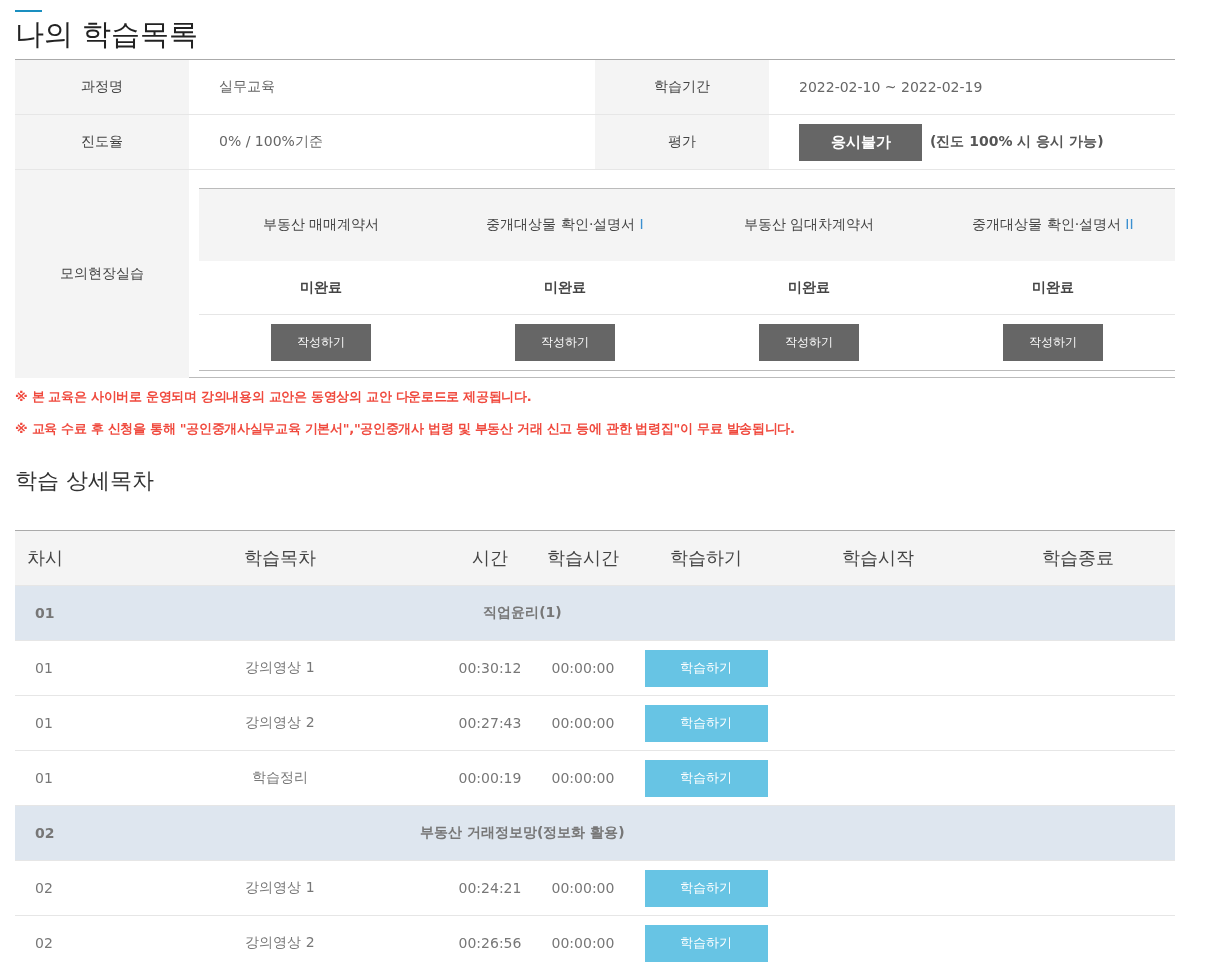 This screenshot has height=965, width=1206. What do you see at coordinates (85, 481) in the screenshot?
I see `section-title: 학습 상세목차` at bounding box center [85, 481].